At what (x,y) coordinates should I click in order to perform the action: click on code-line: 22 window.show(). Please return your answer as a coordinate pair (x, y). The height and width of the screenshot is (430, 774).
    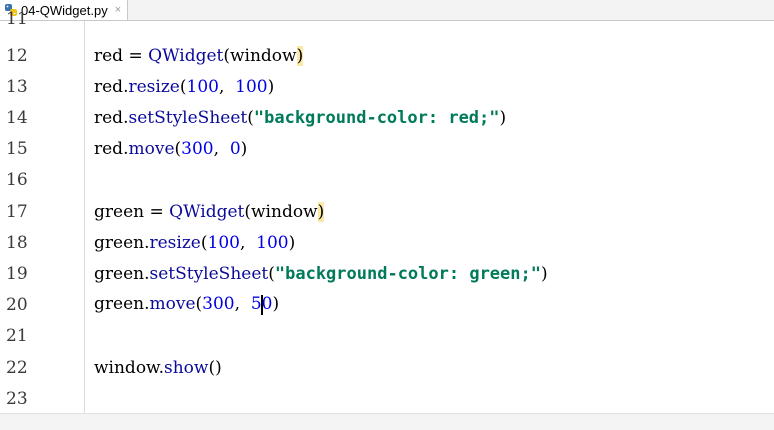
    Looking at the image, I should click on (387, 367).